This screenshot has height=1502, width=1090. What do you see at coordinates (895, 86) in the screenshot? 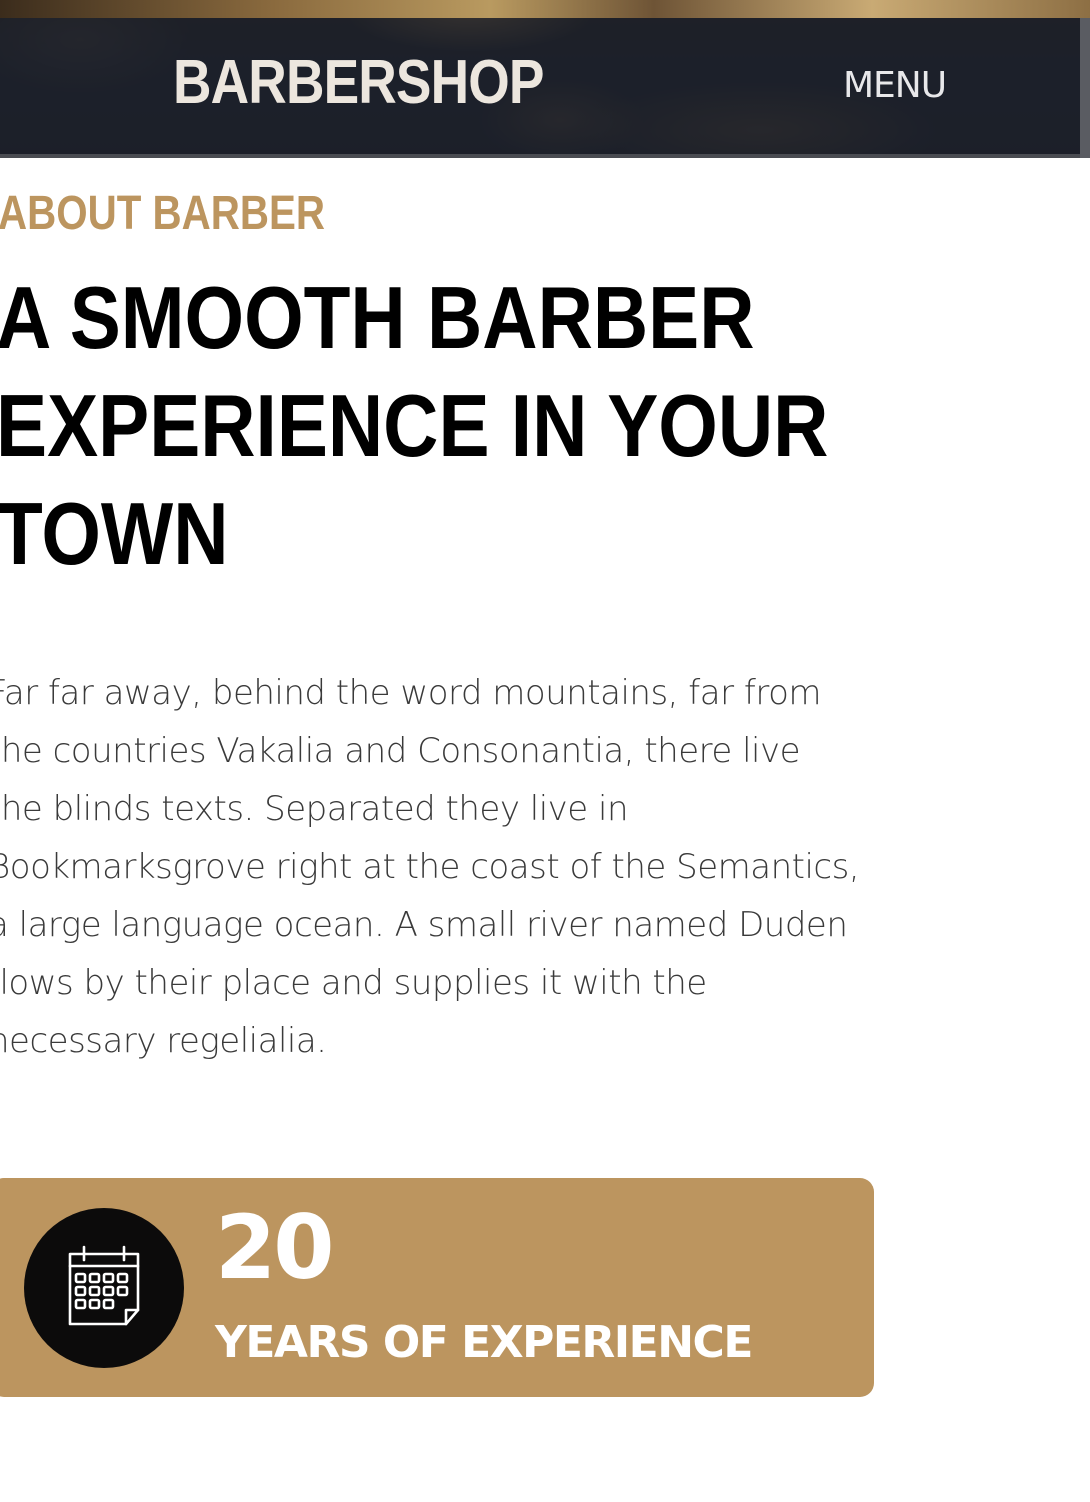
I see `menu-button: MENU` at bounding box center [895, 86].